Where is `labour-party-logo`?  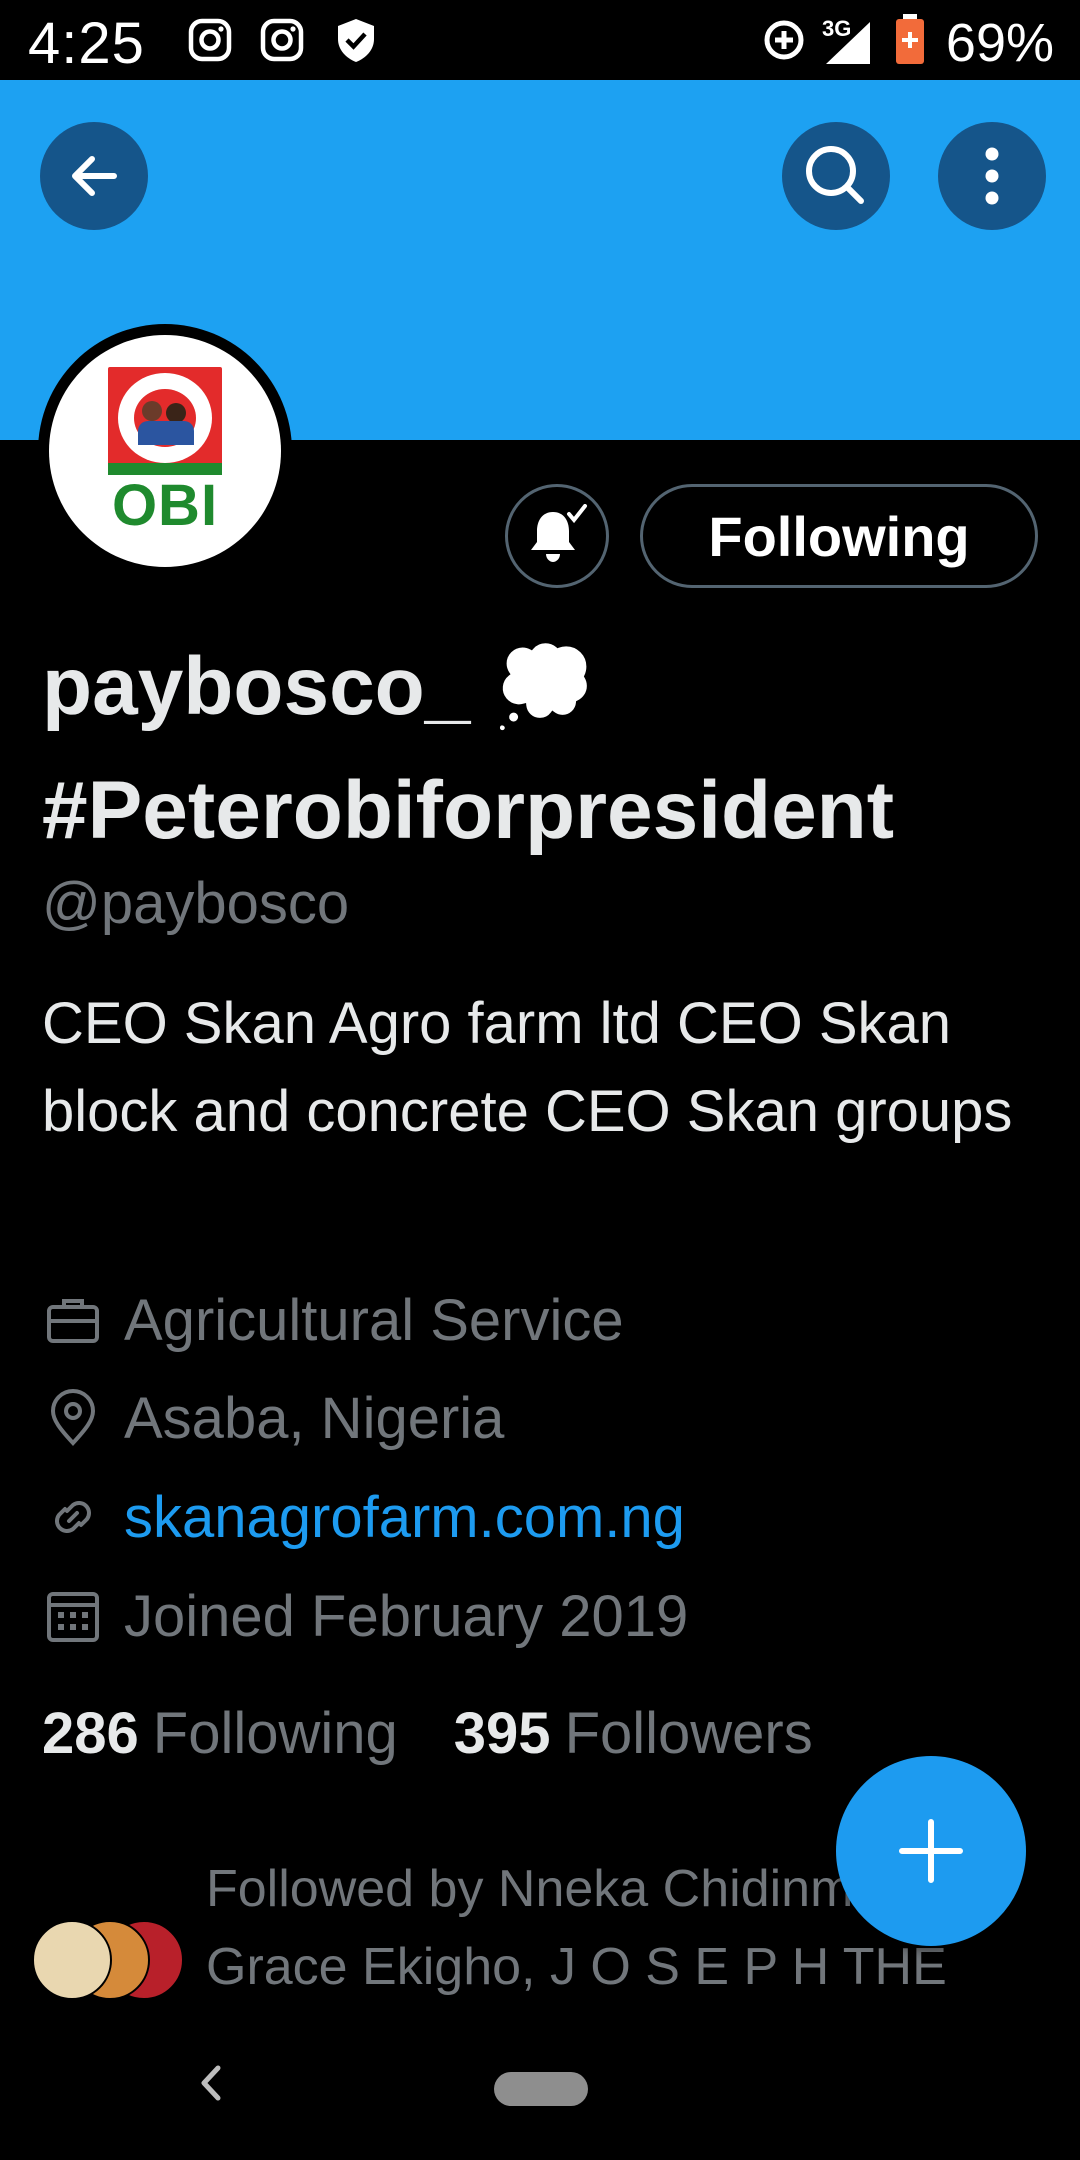
labour-party-logo is located at coordinates (165, 421).